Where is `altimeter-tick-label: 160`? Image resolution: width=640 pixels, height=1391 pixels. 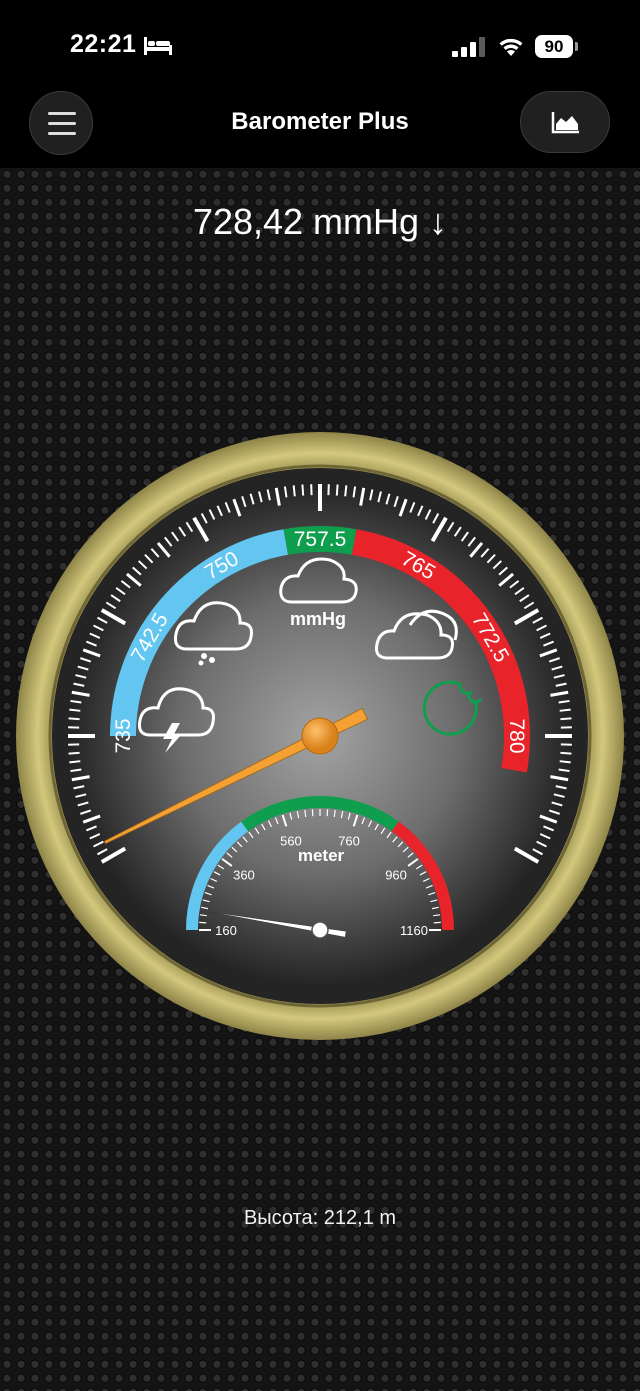
altimeter-tick-label: 160 is located at coordinates (226, 930).